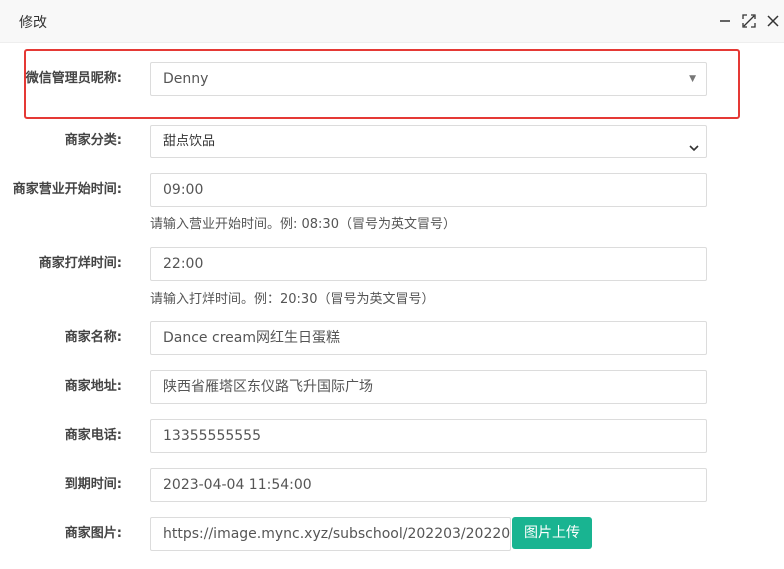 Image resolution: width=784 pixels, height=569 pixels. I want to click on wechat-admin-value: Denny, so click(186, 79).